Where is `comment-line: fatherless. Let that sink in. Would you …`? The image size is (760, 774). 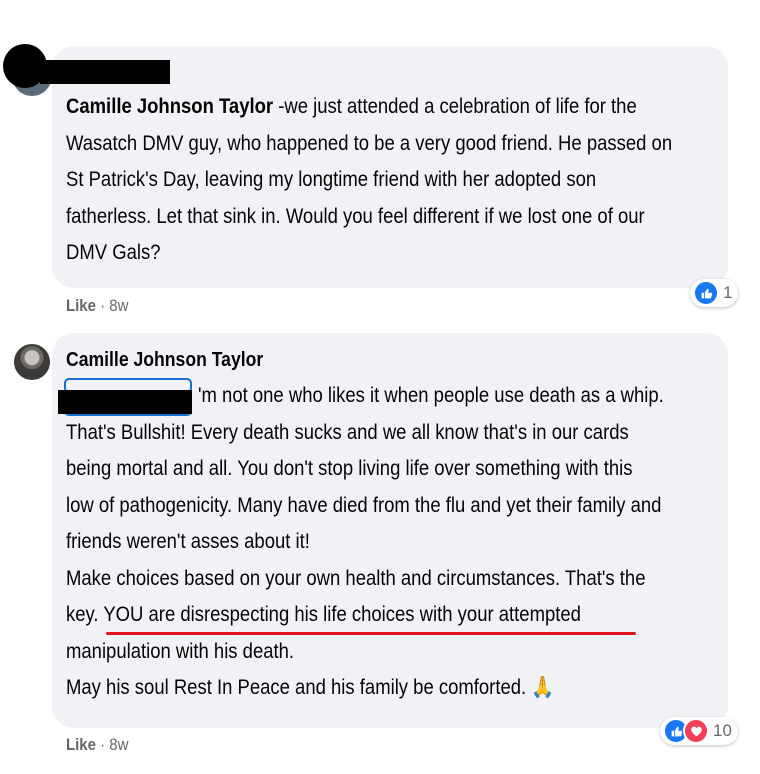 comment-line: fatherless. Let that sink in. Would you … is located at coordinates (355, 216).